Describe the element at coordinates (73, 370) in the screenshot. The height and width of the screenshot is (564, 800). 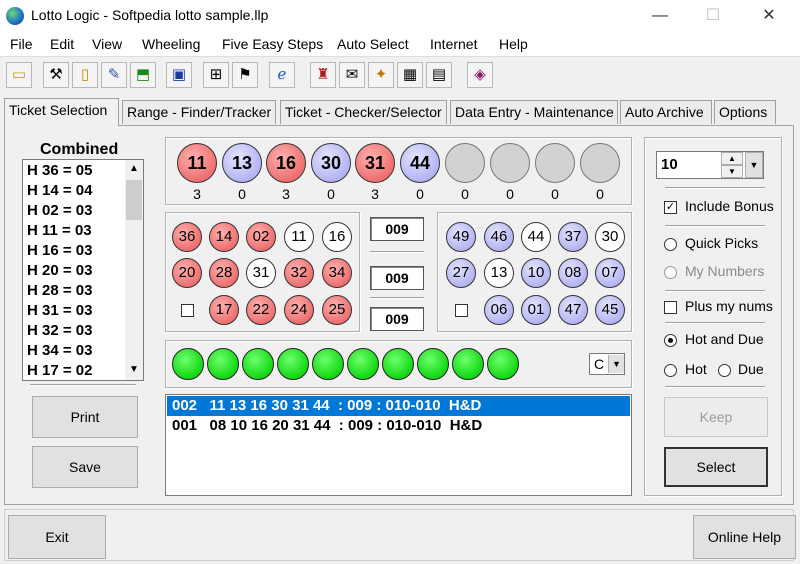
I see `list-item: H 17 = 02` at that location.